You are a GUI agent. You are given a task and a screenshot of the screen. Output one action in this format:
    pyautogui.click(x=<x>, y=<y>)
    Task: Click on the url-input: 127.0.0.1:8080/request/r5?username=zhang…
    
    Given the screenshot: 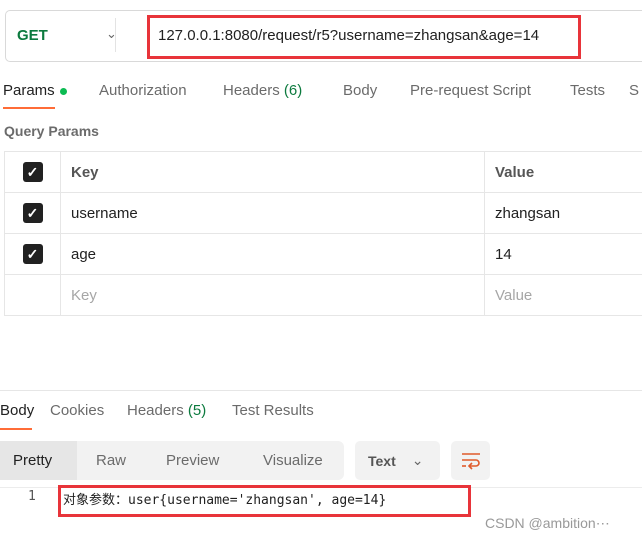 What is the action you would take?
    pyautogui.click(x=348, y=35)
    